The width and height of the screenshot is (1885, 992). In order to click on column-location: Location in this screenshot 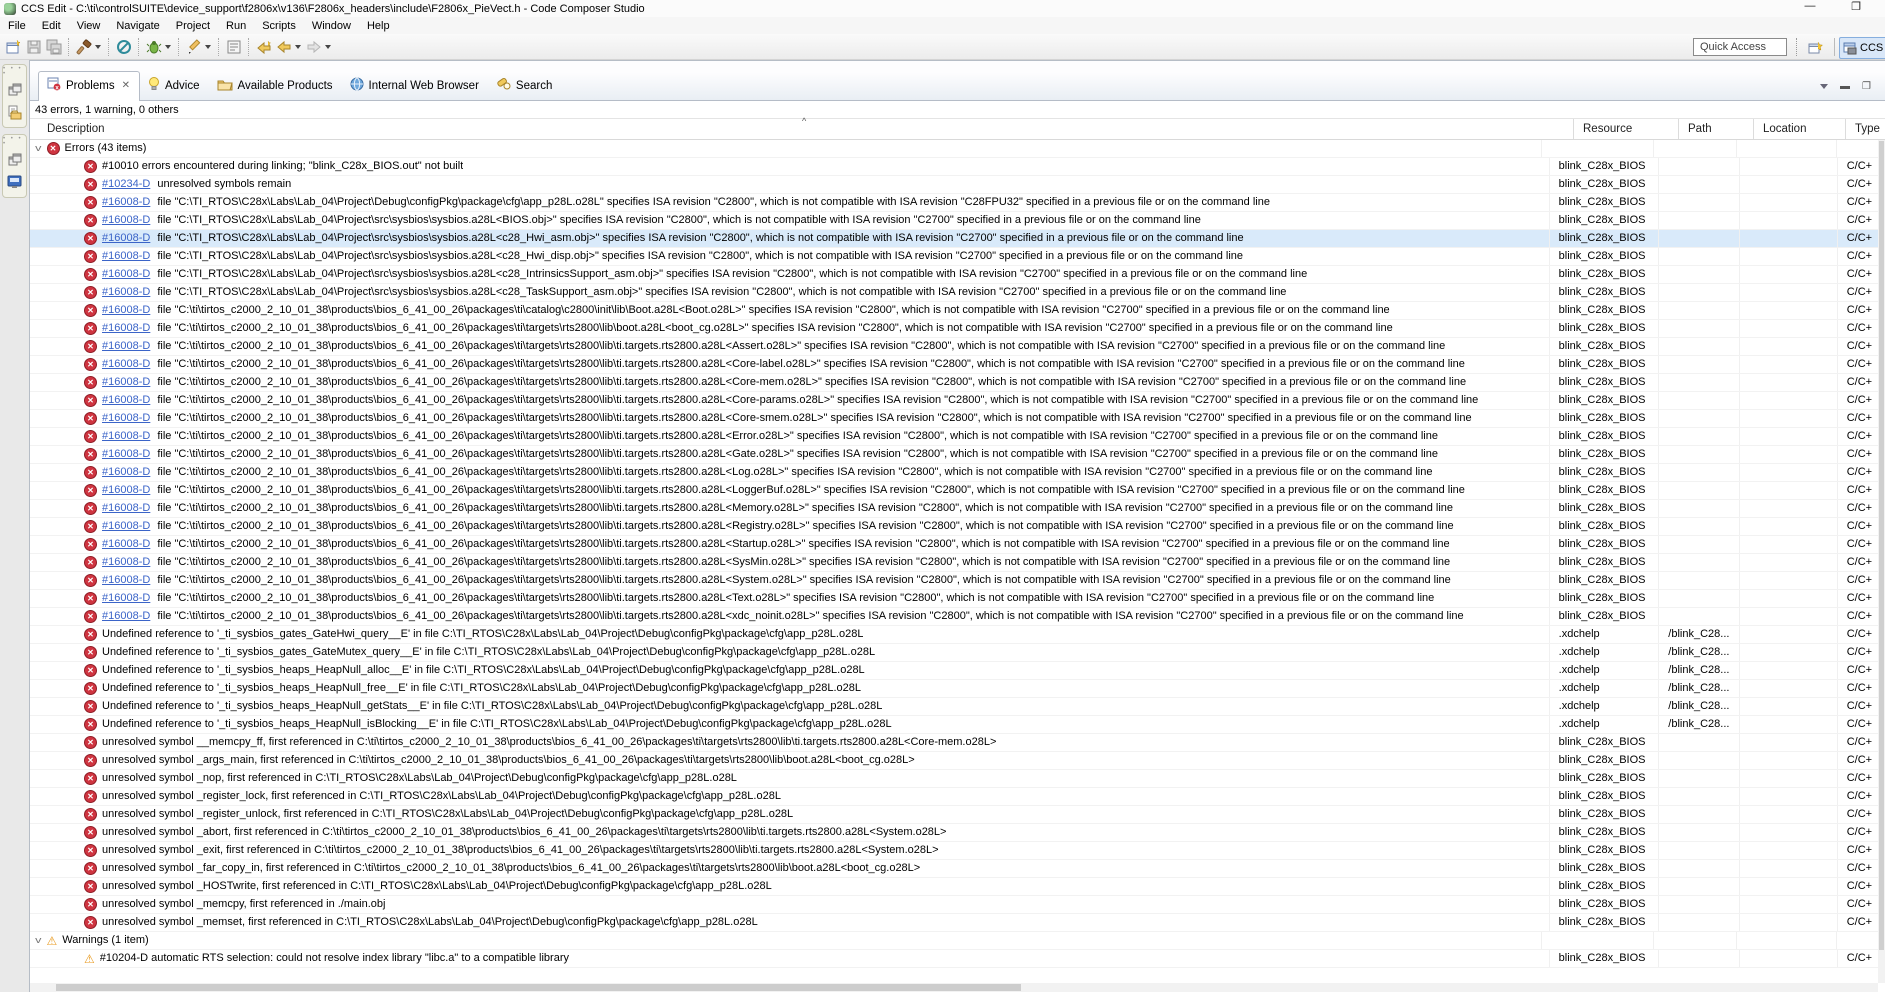, I will do `click(1800, 129)`.